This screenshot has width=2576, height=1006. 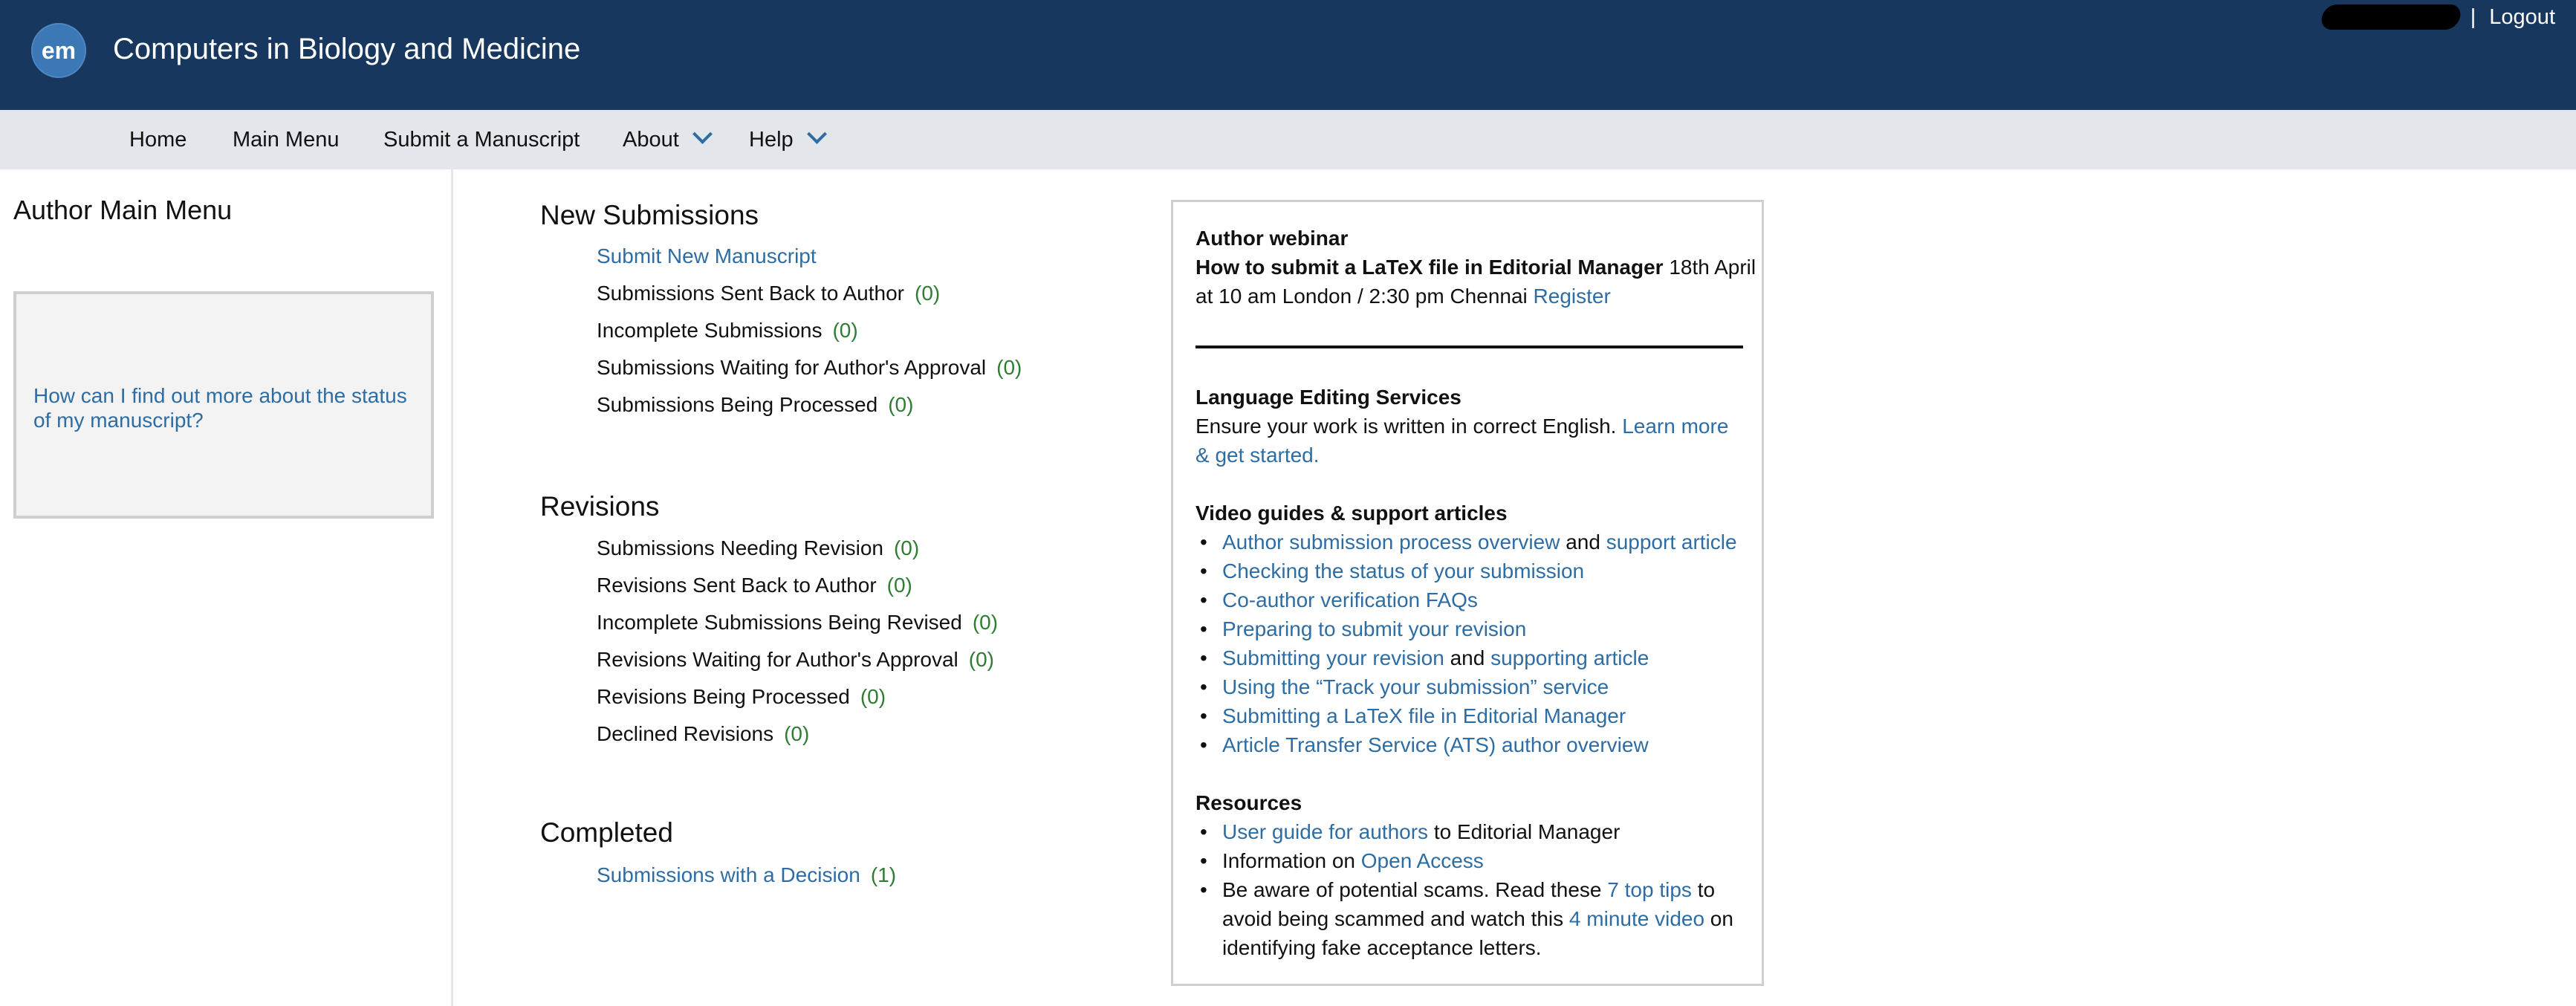 What do you see at coordinates (750, 293) in the screenshot?
I see `item-label: Submissions Sent Back to Author` at bounding box center [750, 293].